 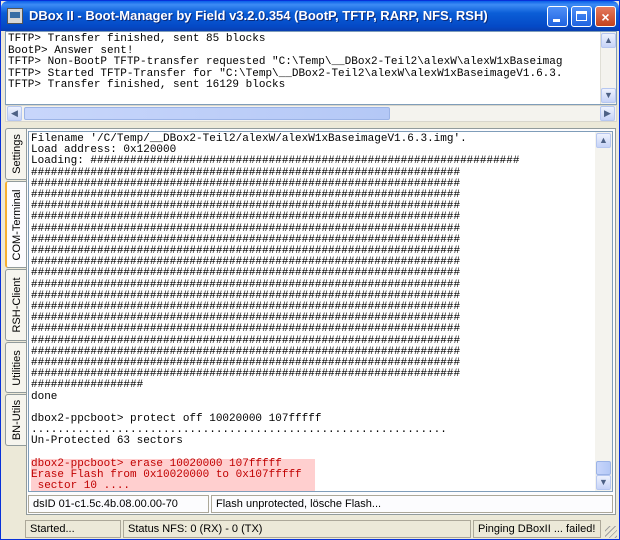 I want to click on app-icon, so click(x=15, y=16).